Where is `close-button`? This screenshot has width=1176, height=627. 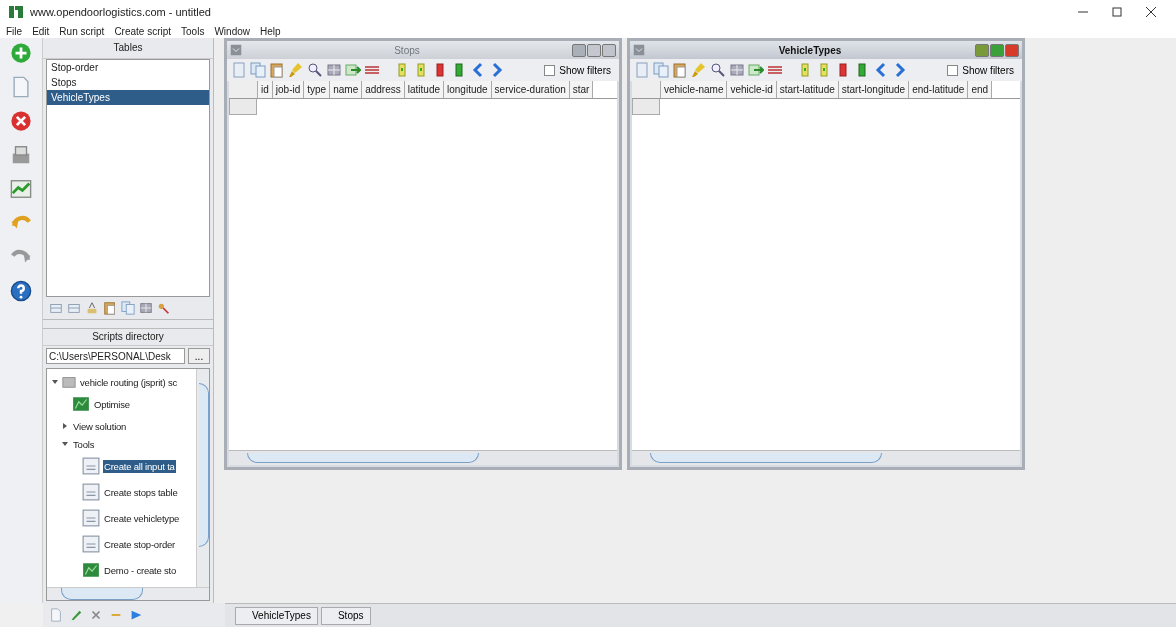
close-button is located at coordinates (1151, 12).